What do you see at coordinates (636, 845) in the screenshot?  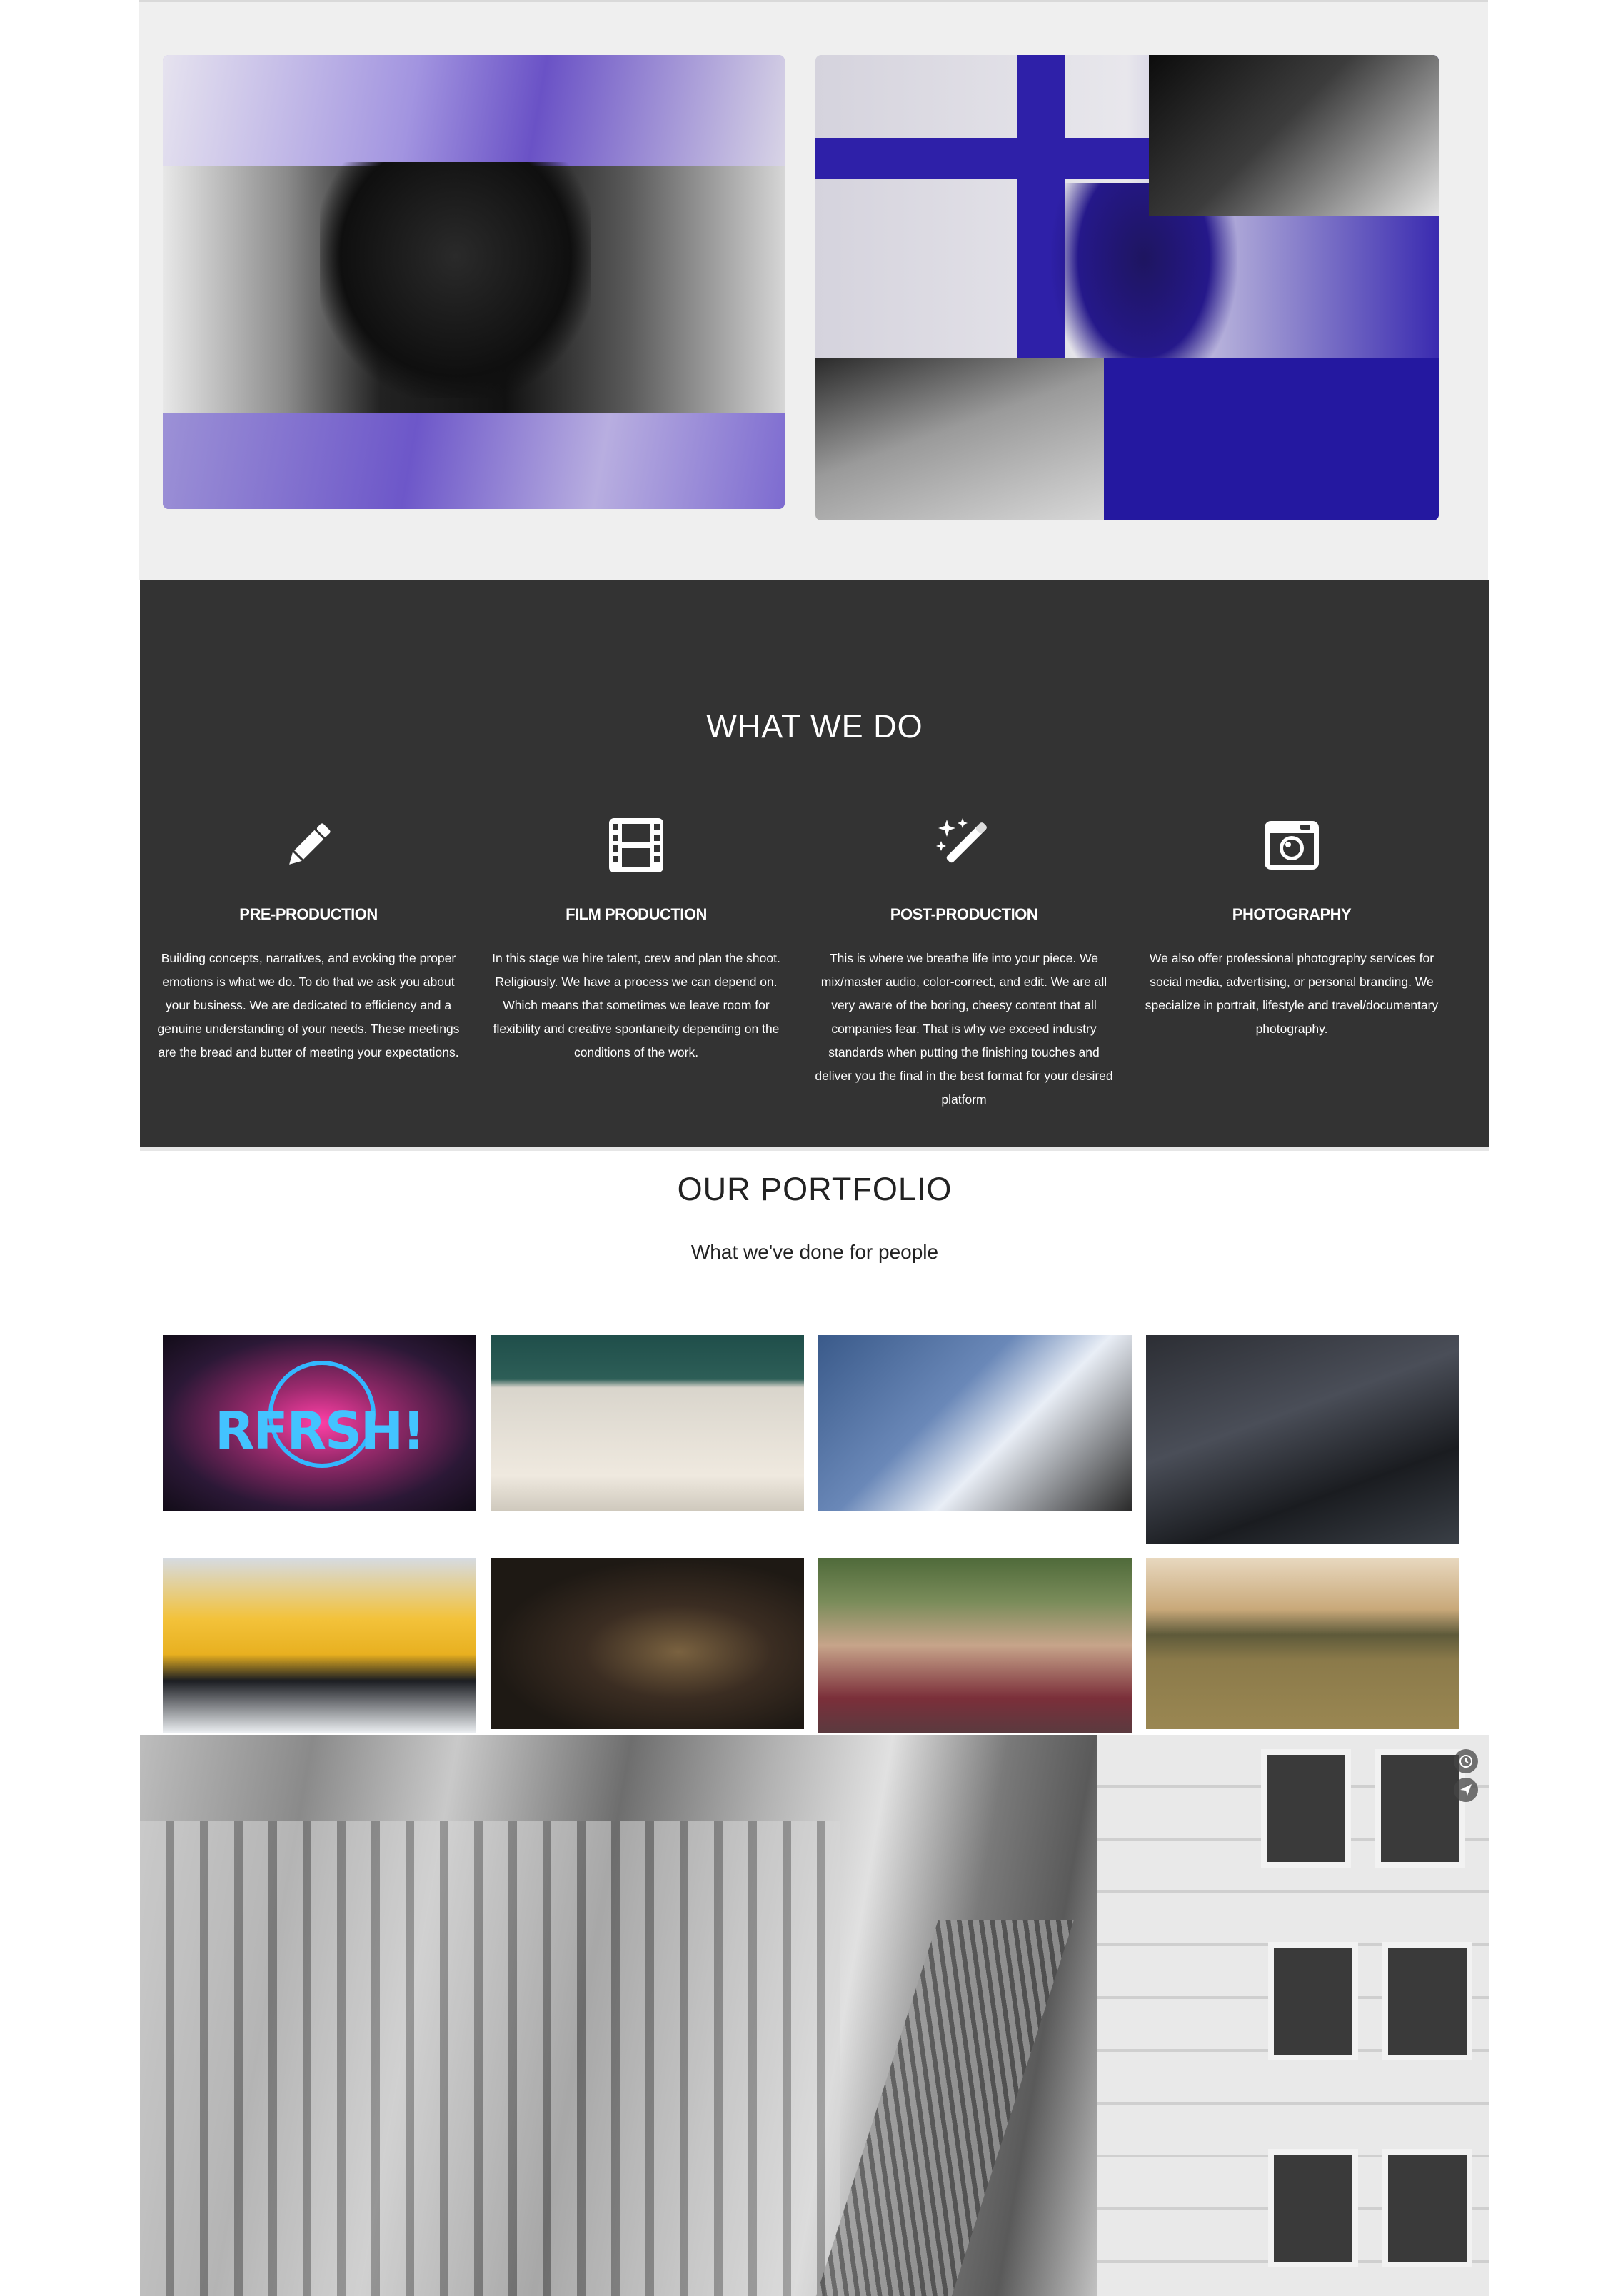 I see `film-icon` at bounding box center [636, 845].